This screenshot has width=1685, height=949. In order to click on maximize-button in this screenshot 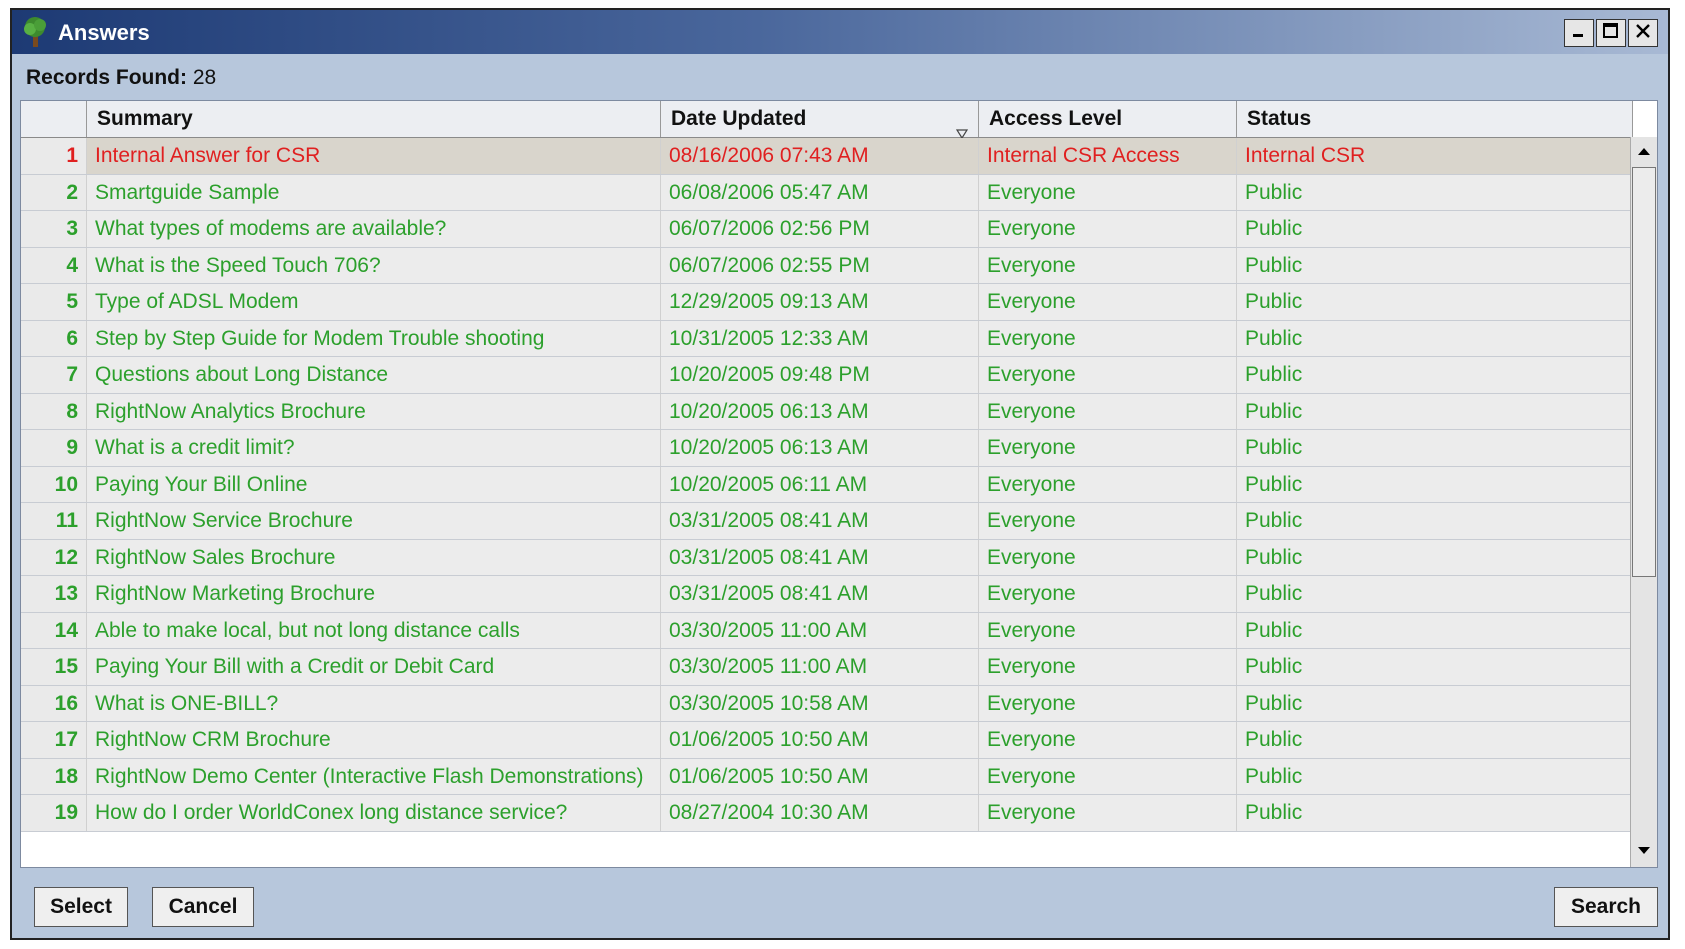, I will do `click(1611, 33)`.